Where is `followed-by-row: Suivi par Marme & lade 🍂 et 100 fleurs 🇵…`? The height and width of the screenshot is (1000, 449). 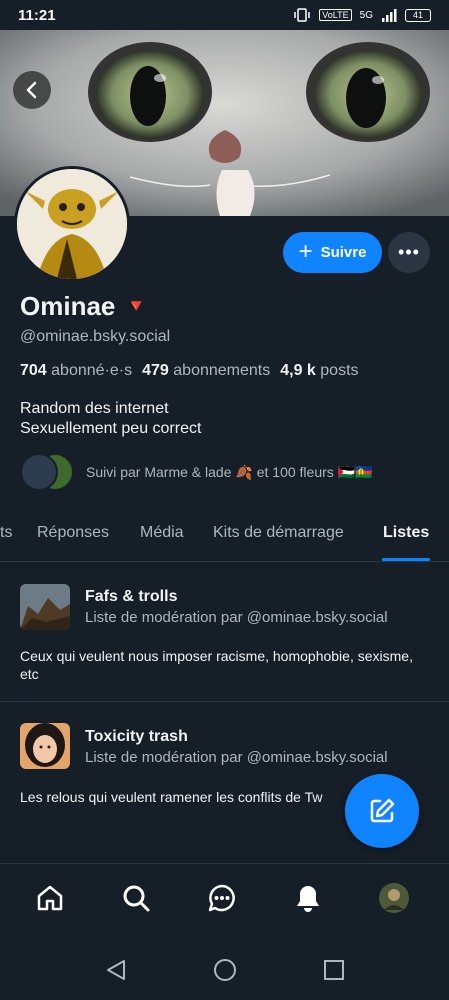 followed-by-row: Suivi par Marme & lade 🍂 et 100 fleurs 🇵… is located at coordinates (196, 472).